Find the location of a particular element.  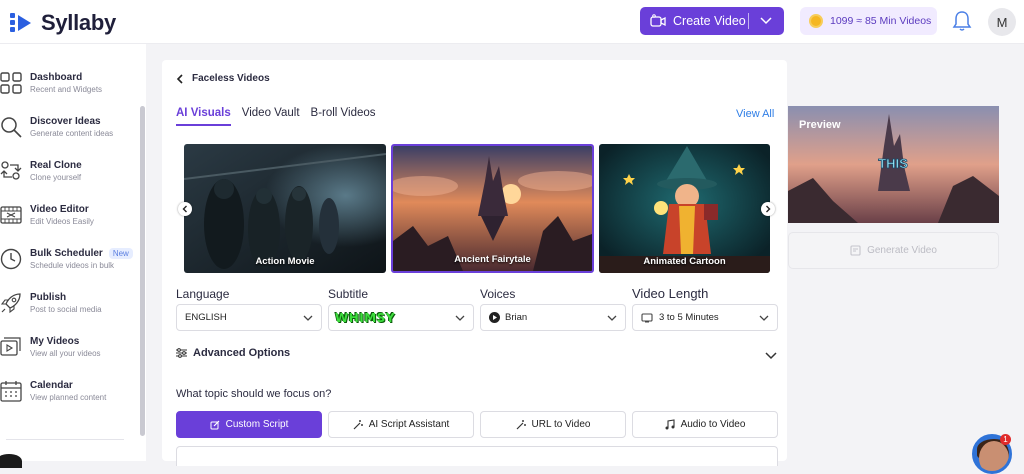

script-textarea is located at coordinates (477, 456).